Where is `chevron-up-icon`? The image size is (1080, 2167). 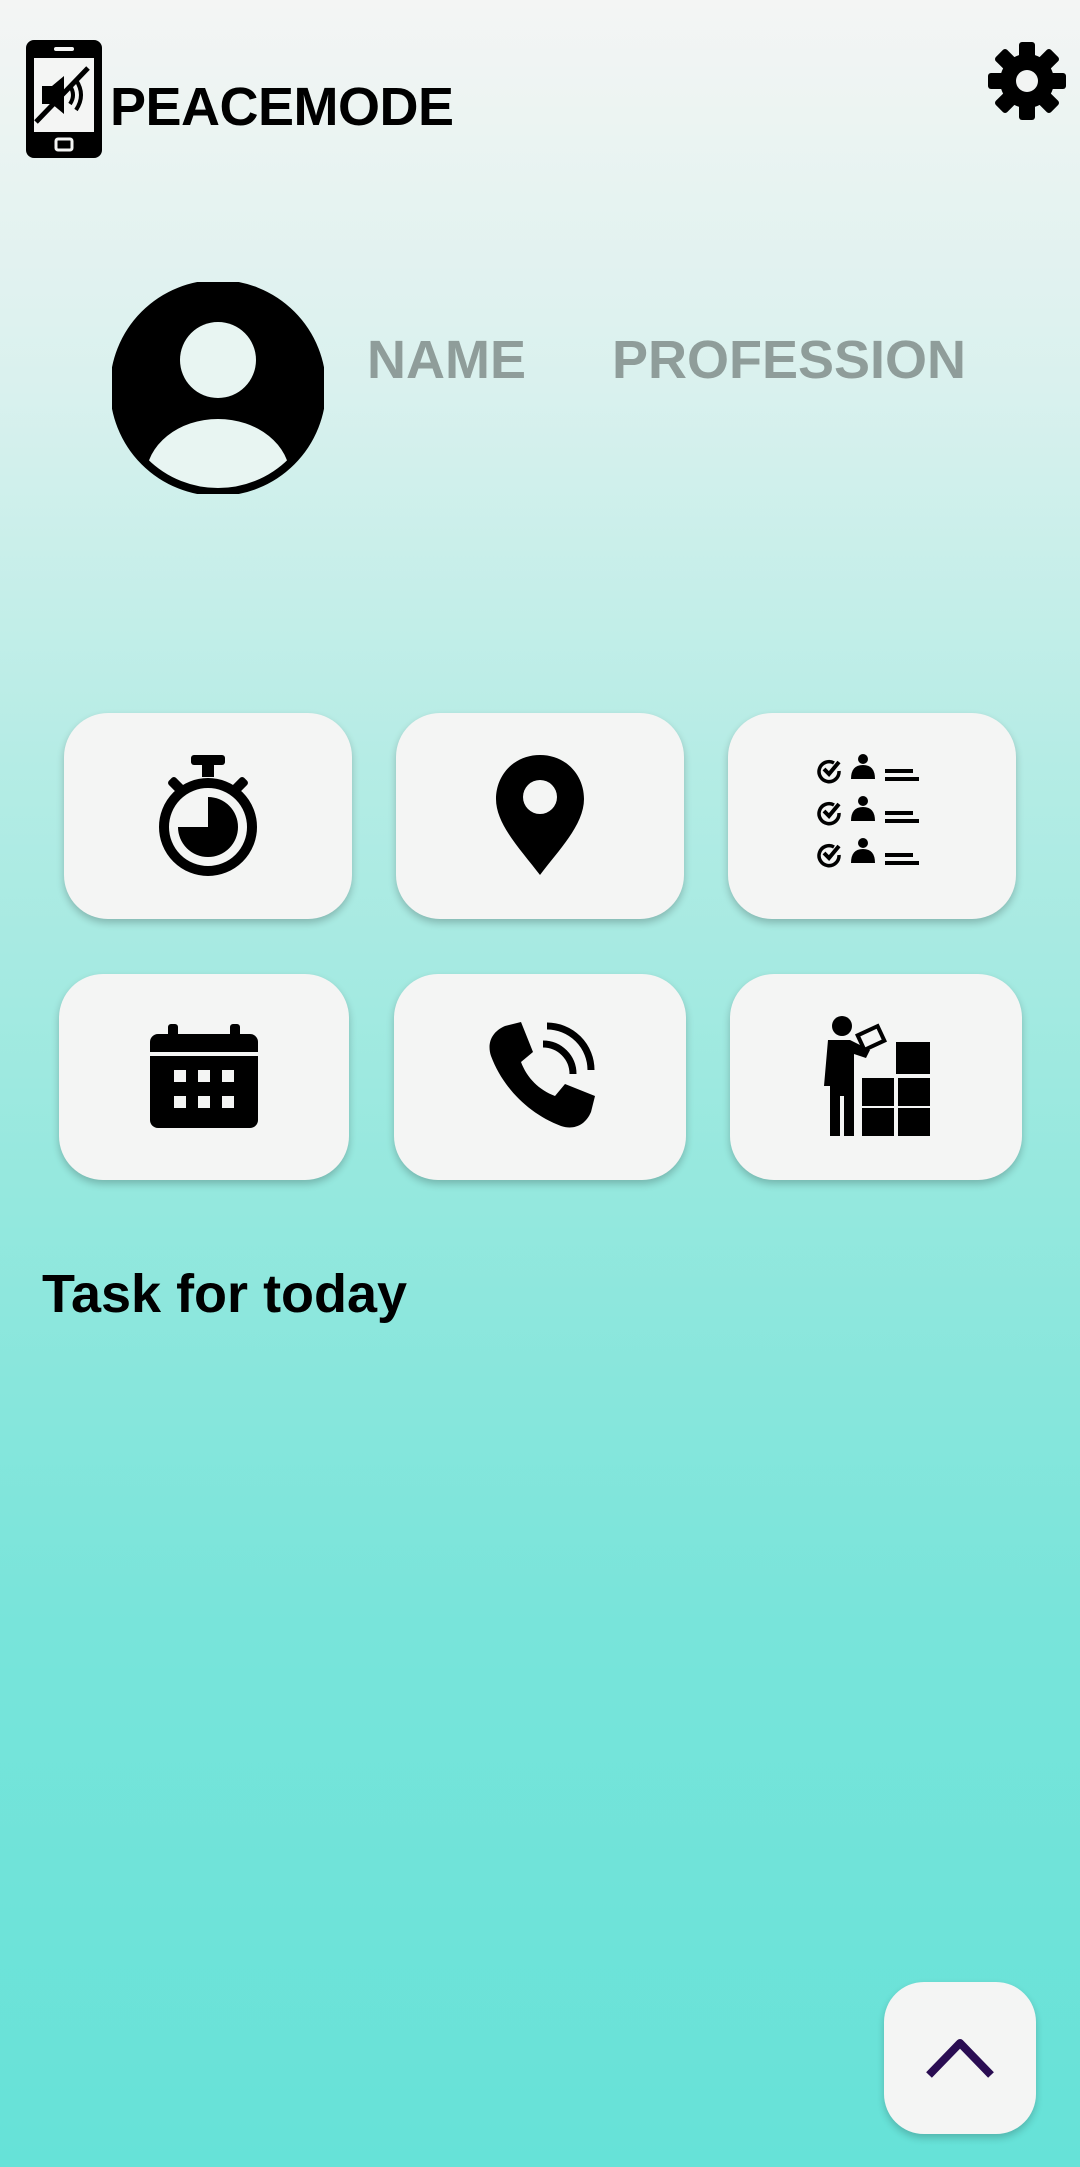 chevron-up-icon is located at coordinates (960, 2058).